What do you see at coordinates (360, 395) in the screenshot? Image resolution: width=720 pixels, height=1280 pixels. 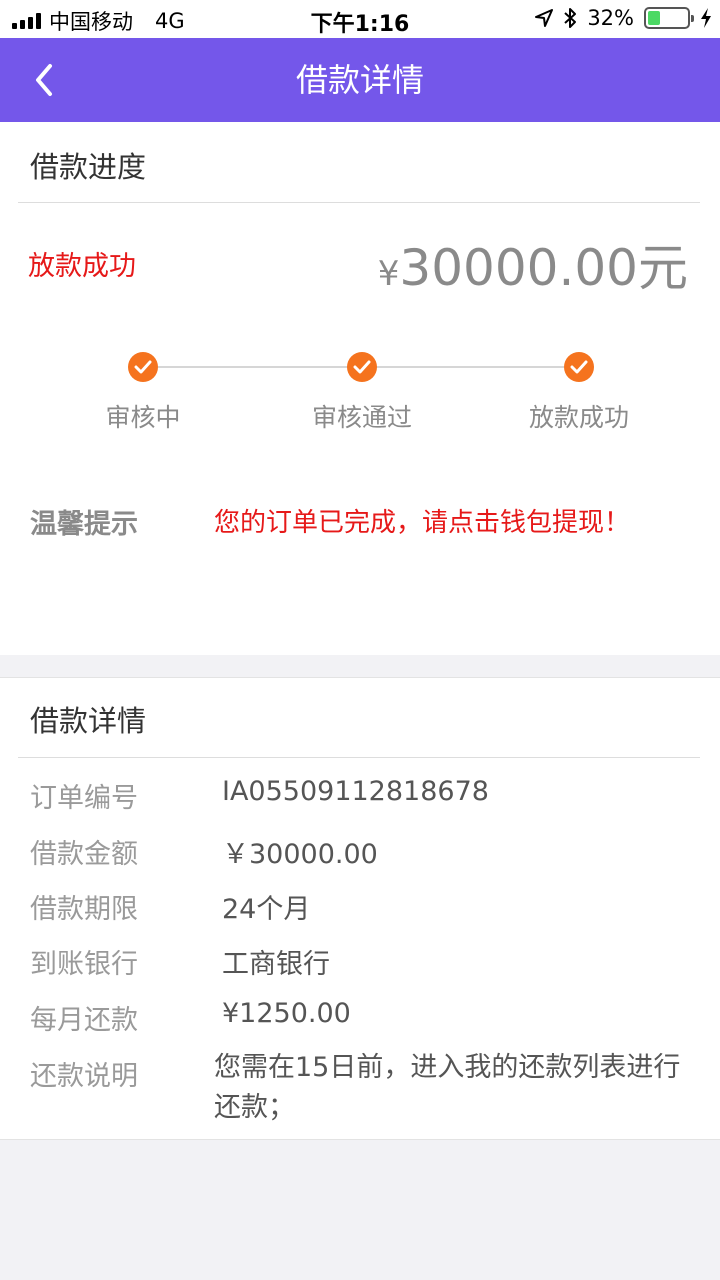 I see `progress-steps: 审核中 审核通过 放款成功` at bounding box center [360, 395].